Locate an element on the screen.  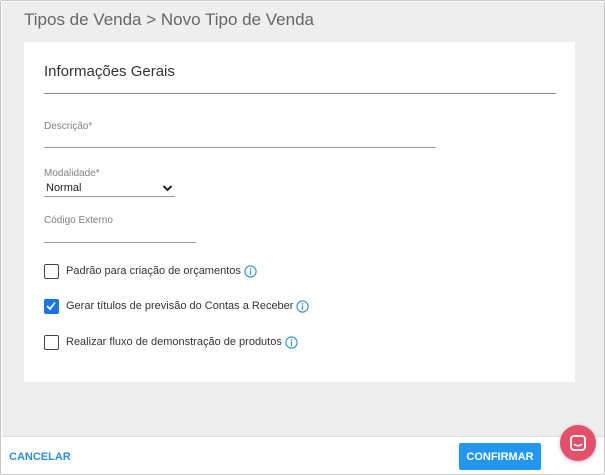
modalidade-label: Modalidade* is located at coordinates (72, 173).